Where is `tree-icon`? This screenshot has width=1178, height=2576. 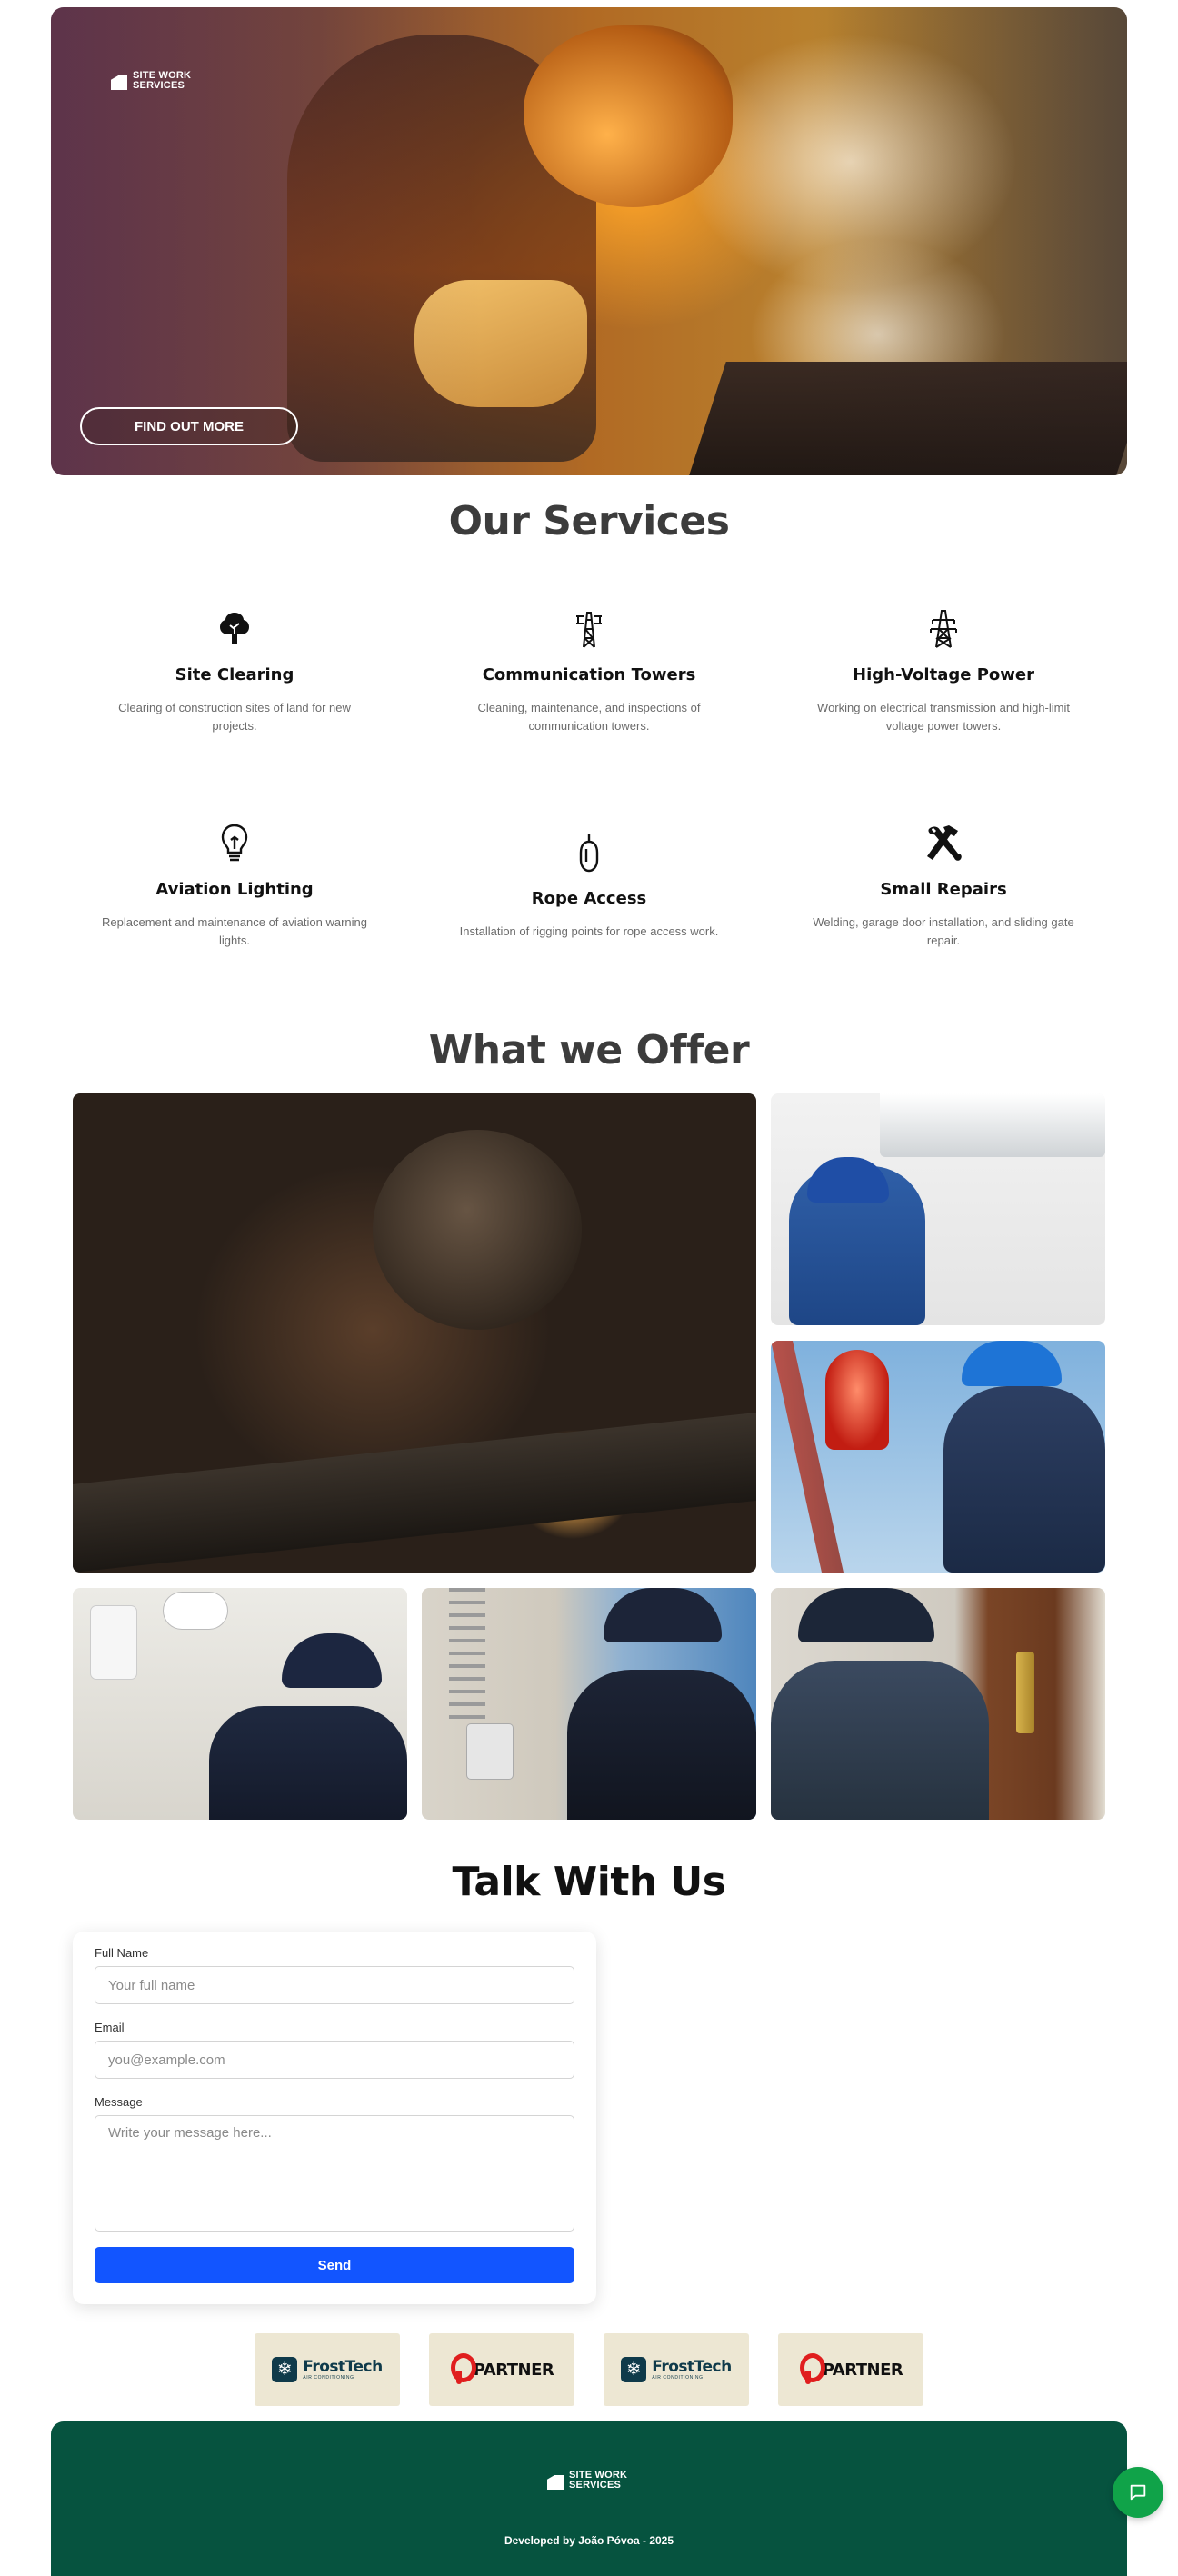
tree-icon is located at coordinates (234, 628).